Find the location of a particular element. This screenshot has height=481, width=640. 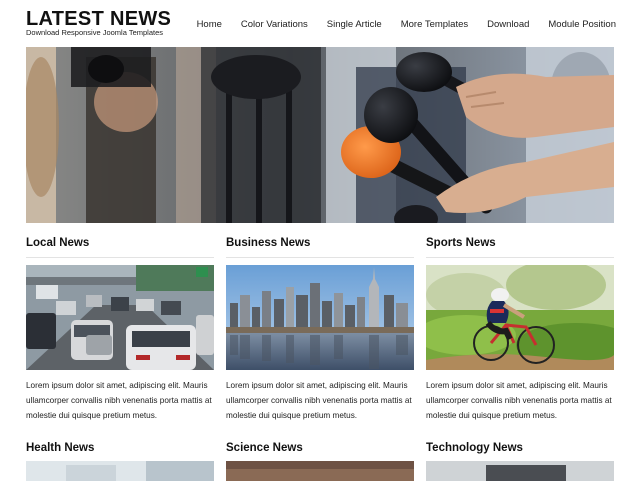

nav-module-position: Module Position is located at coordinates (582, 24).